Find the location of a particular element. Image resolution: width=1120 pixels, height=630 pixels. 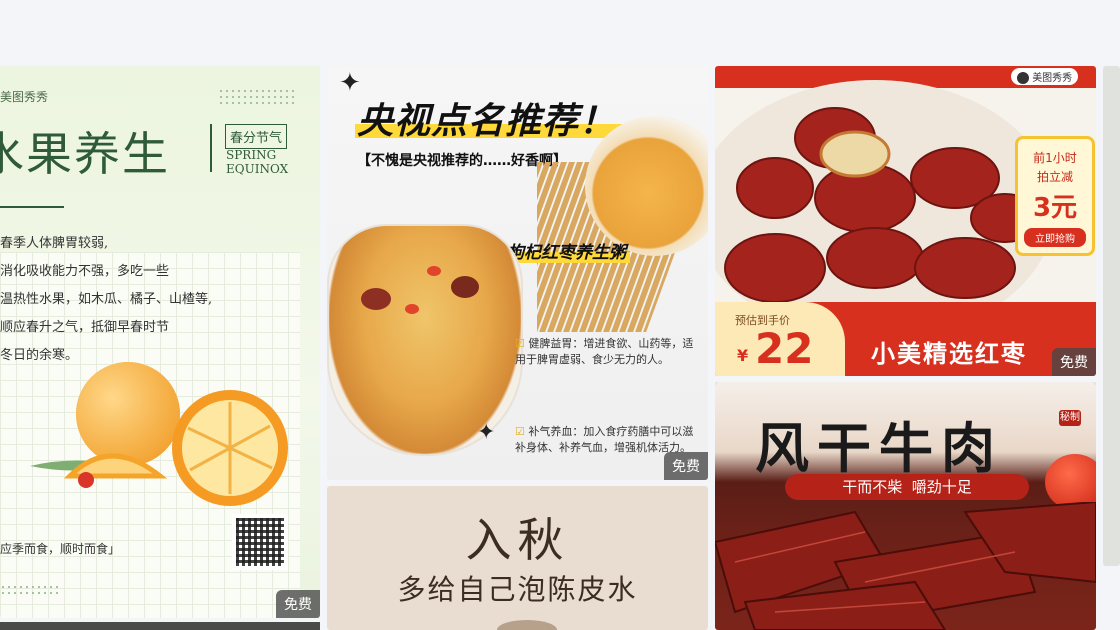

promo-line-2: 拍立减 is located at coordinates (1054, 177).